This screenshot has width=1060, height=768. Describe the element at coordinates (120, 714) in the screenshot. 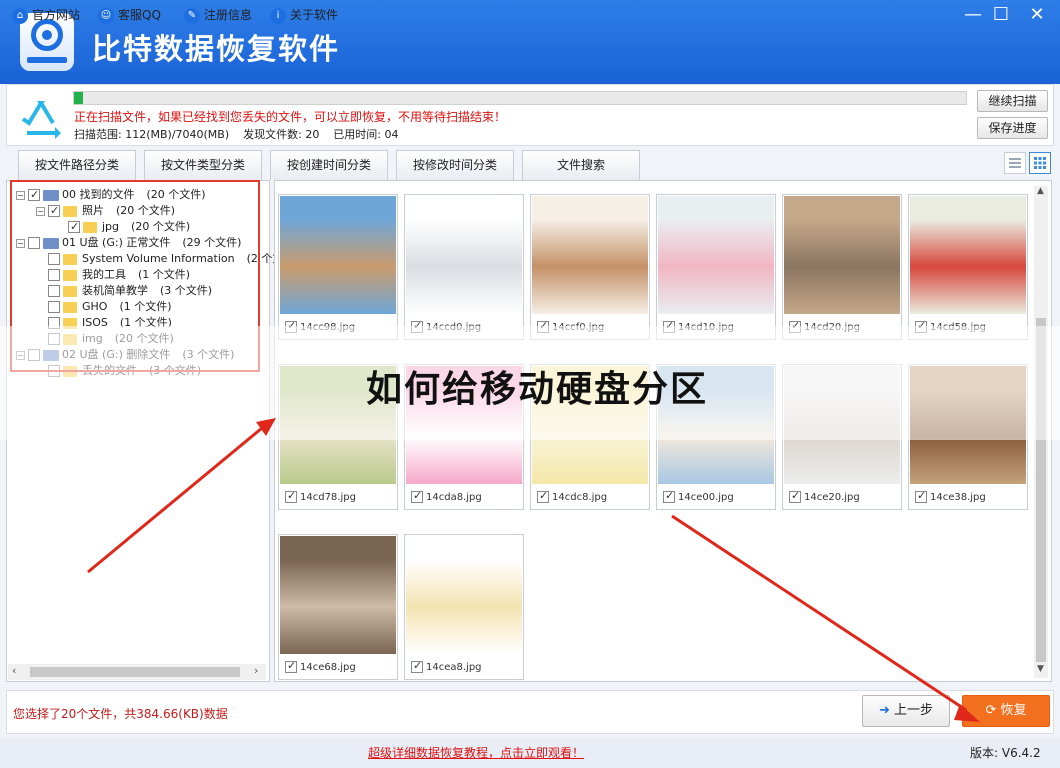

I see `selection-summary: 您选择了20个文件，共384.66(KB)数据` at that location.